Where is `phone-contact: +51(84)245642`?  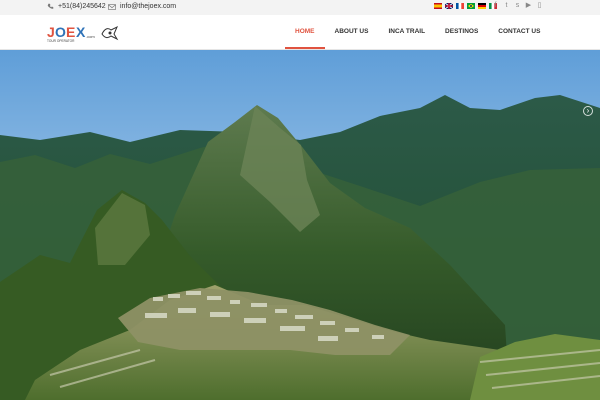 phone-contact: +51(84)245642 is located at coordinates (76, 6).